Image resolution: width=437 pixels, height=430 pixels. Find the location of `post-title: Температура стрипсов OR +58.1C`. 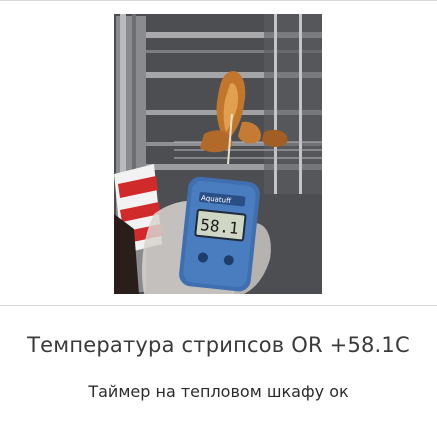

post-title: Температура стрипсов OR +58.1C is located at coordinates (218, 345).